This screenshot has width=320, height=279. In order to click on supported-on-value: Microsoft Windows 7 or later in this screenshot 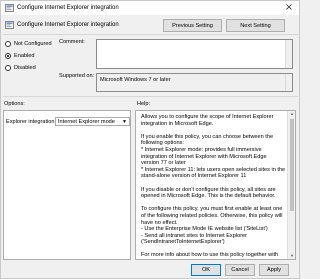, I will do `click(135, 80)`.